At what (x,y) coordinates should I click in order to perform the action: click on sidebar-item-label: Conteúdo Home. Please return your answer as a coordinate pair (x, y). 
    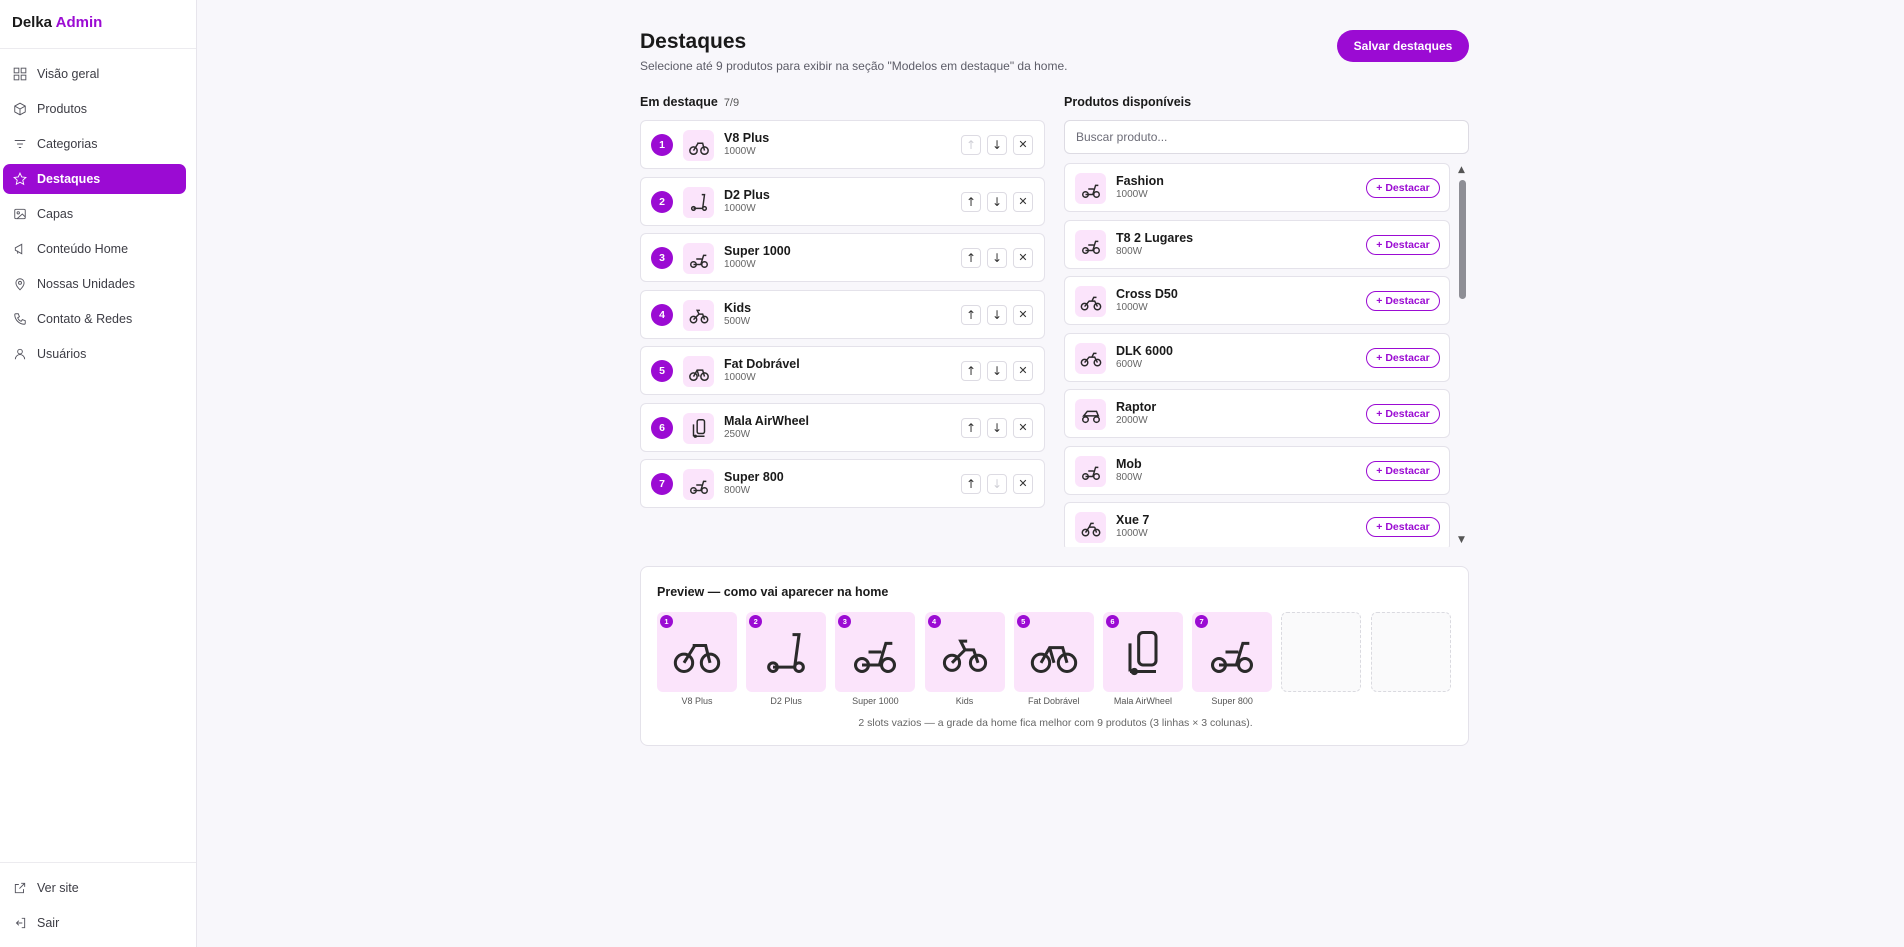
    Looking at the image, I should click on (83, 249).